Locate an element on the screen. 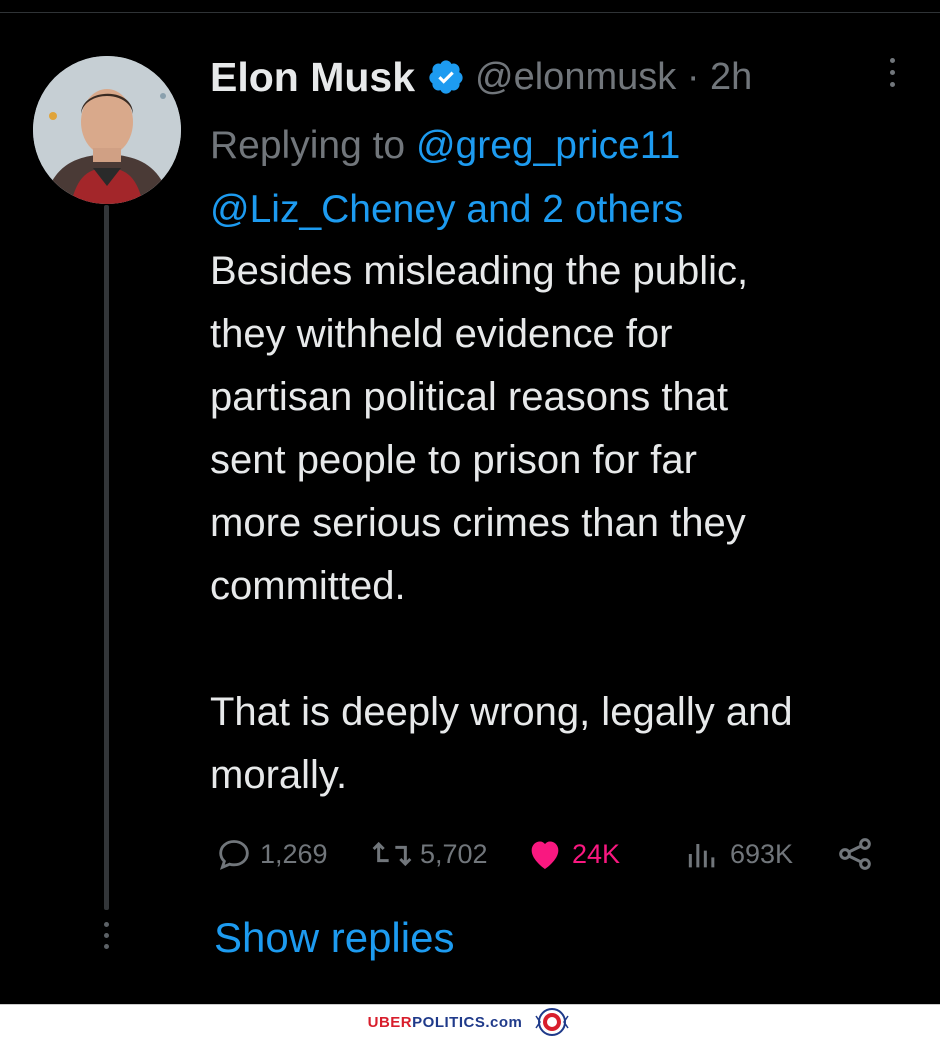  top-divider is located at coordinates (470, 12).